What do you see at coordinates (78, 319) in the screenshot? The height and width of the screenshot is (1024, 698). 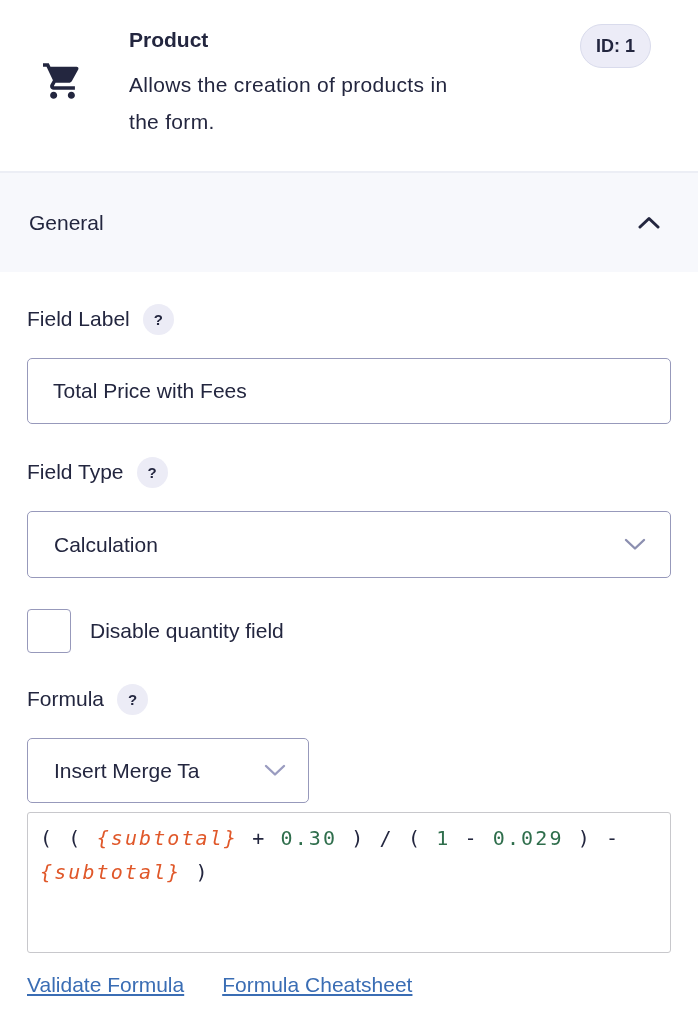 I see `field-label: Field Label` at bounding box center [78, 319].